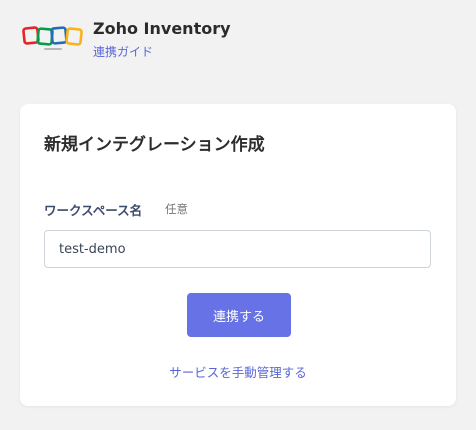 The width and height of the screenshot is (476, 430). What do you see at coordinates (162, 28) in the screenshot?
I see `app-name: Zoho Inventory` at bounding box center [162, 28].